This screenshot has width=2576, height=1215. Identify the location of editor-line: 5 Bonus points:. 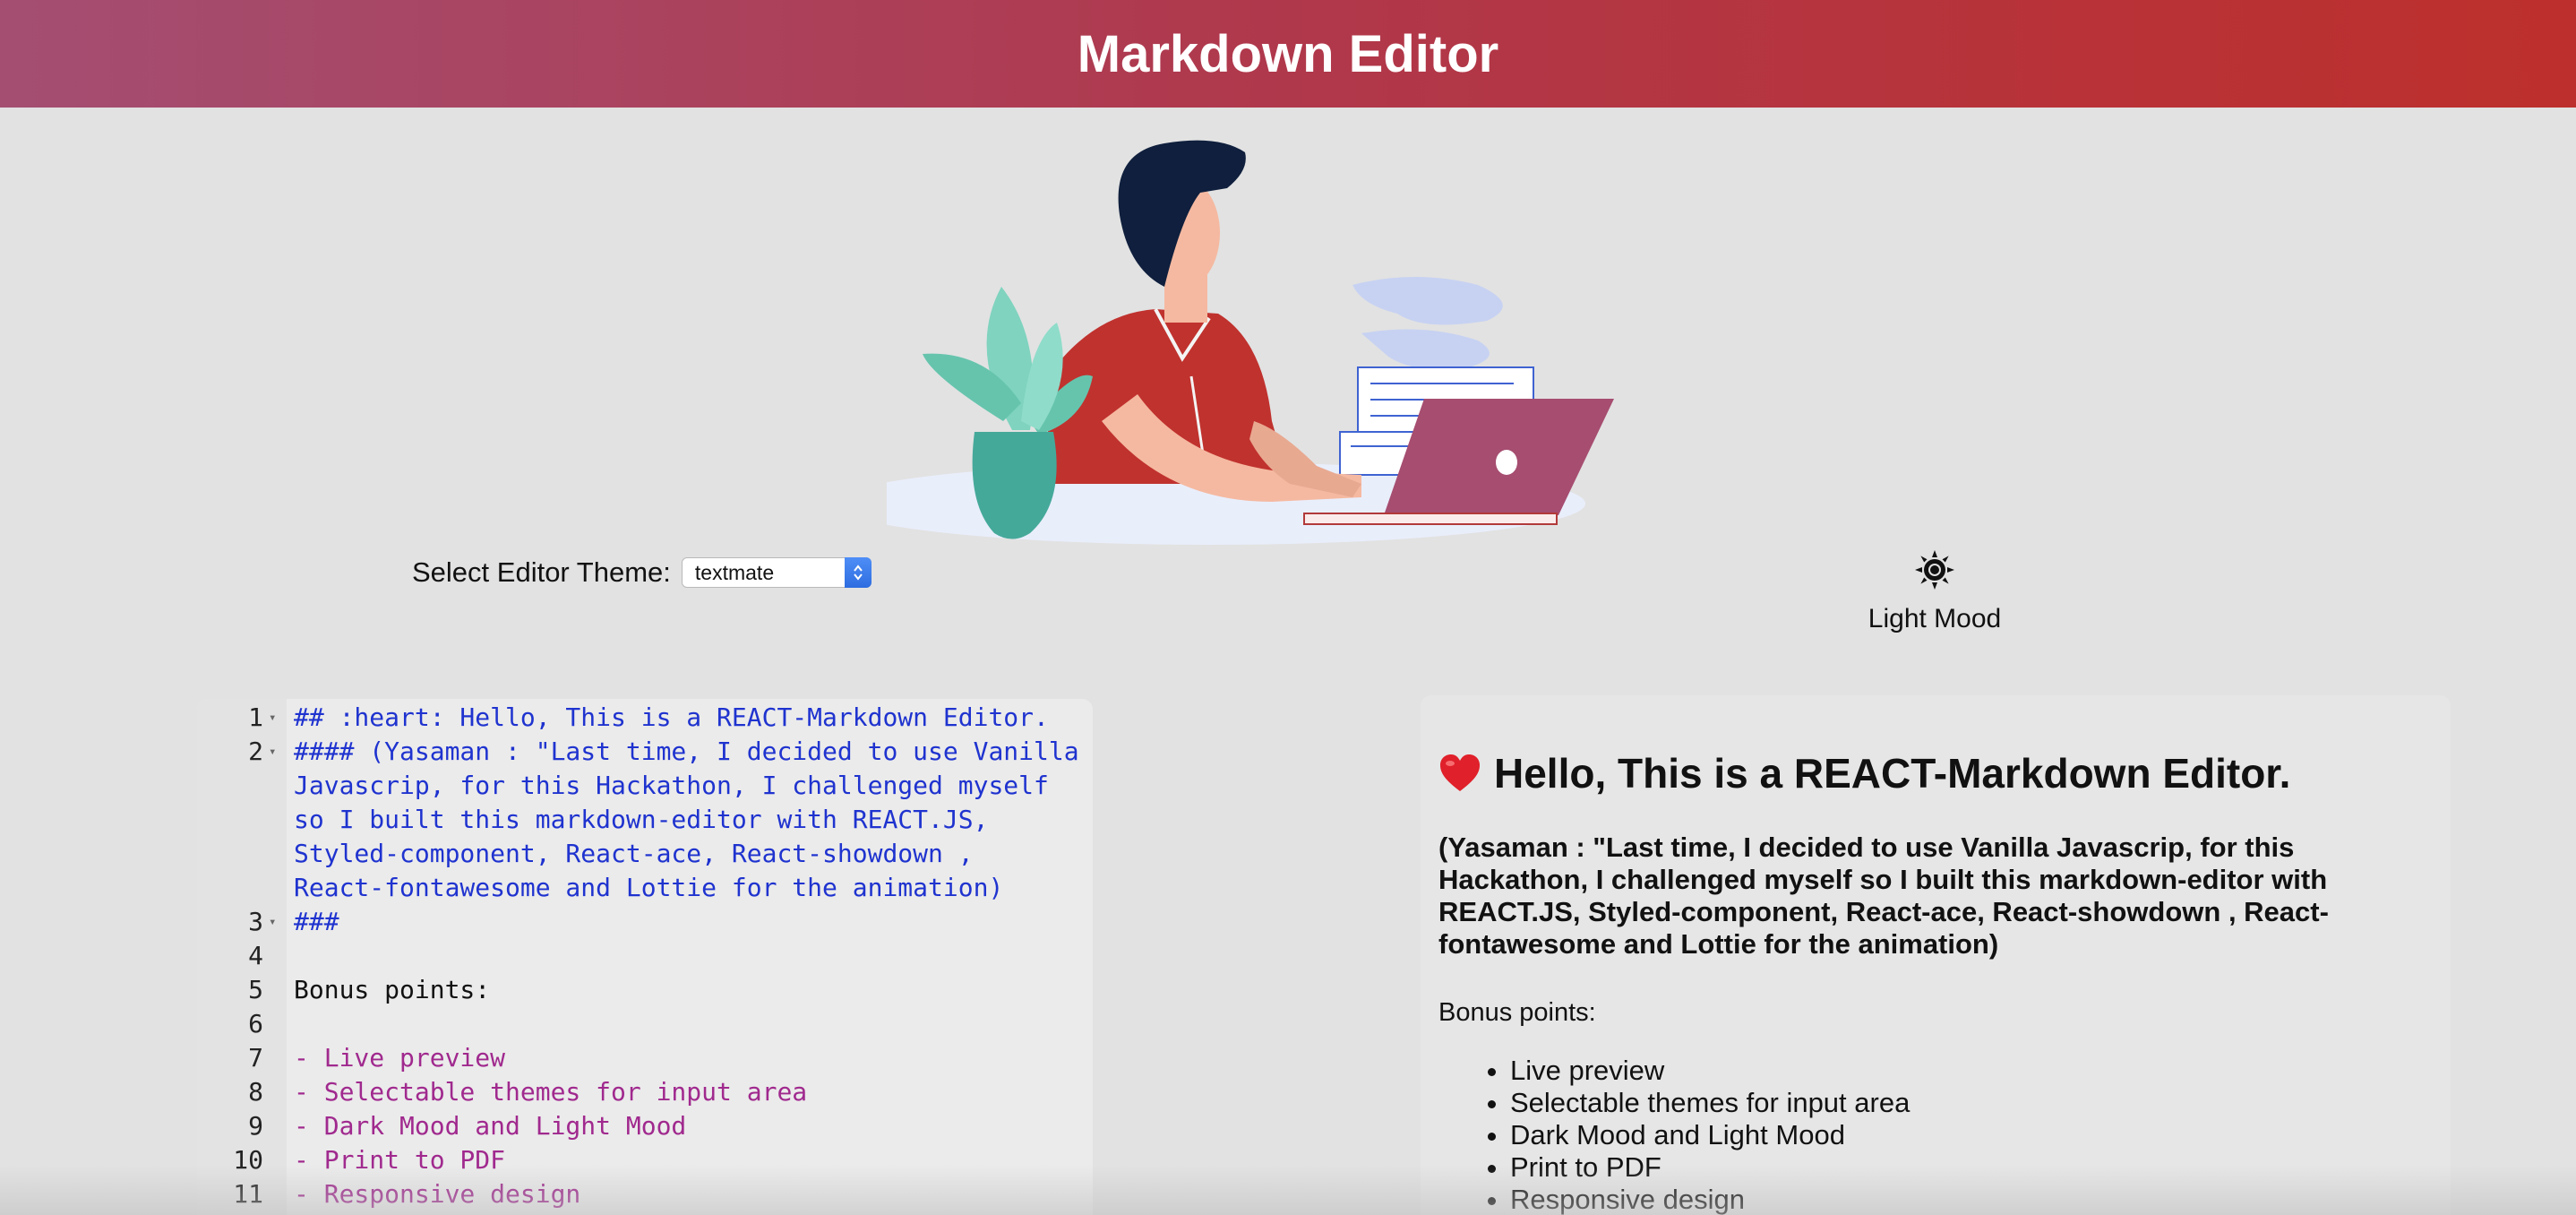
(645, 990).